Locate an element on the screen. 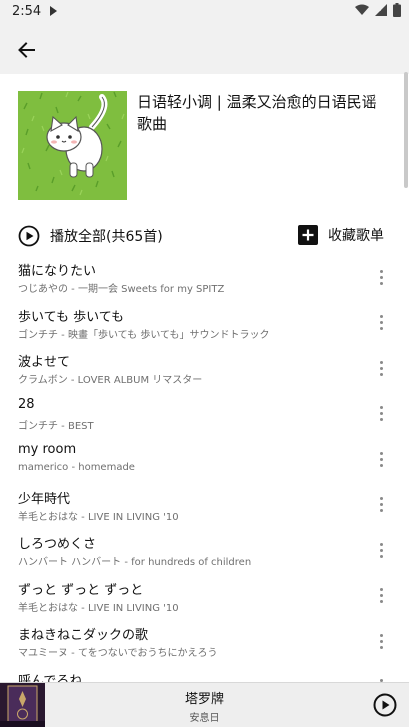 This screenshot has width=409, height=727. battery-icon is located at coordinates (397, 10).